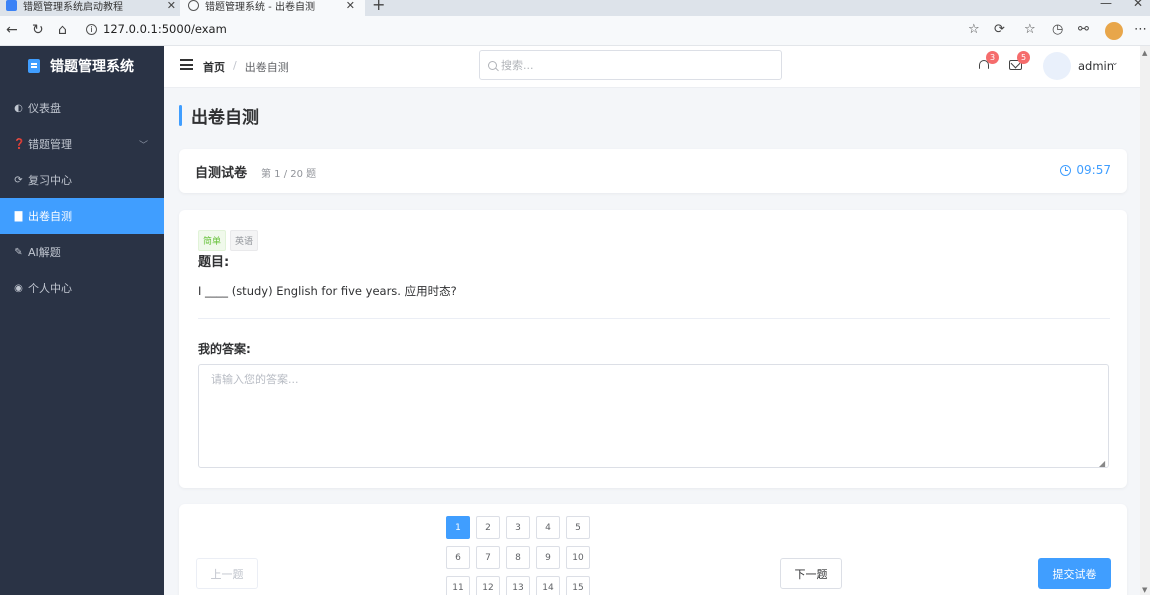 The image size is (1150, 595). What do you see at coordinates (518, 527) in the screenshot?
I see `question-number-button: 3` at bounding box center [518, 527].